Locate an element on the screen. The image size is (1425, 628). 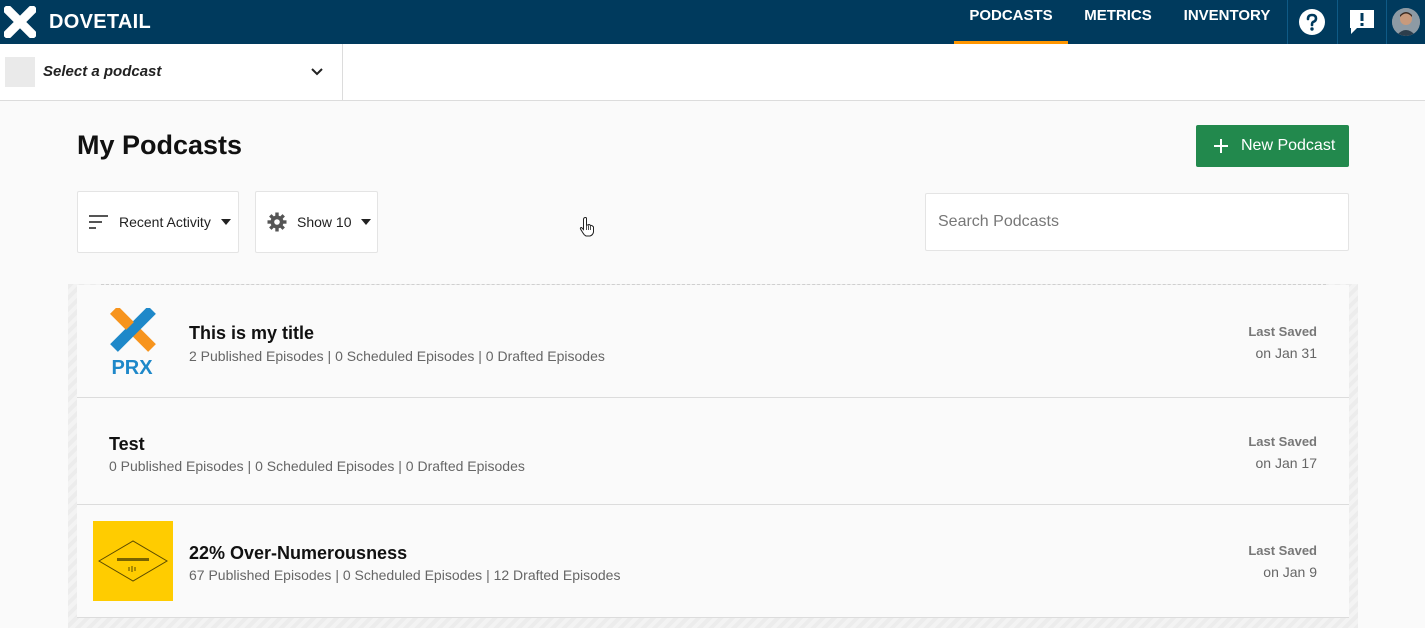
nav-metrics: METRICS is located at coordinates (1118, 22).